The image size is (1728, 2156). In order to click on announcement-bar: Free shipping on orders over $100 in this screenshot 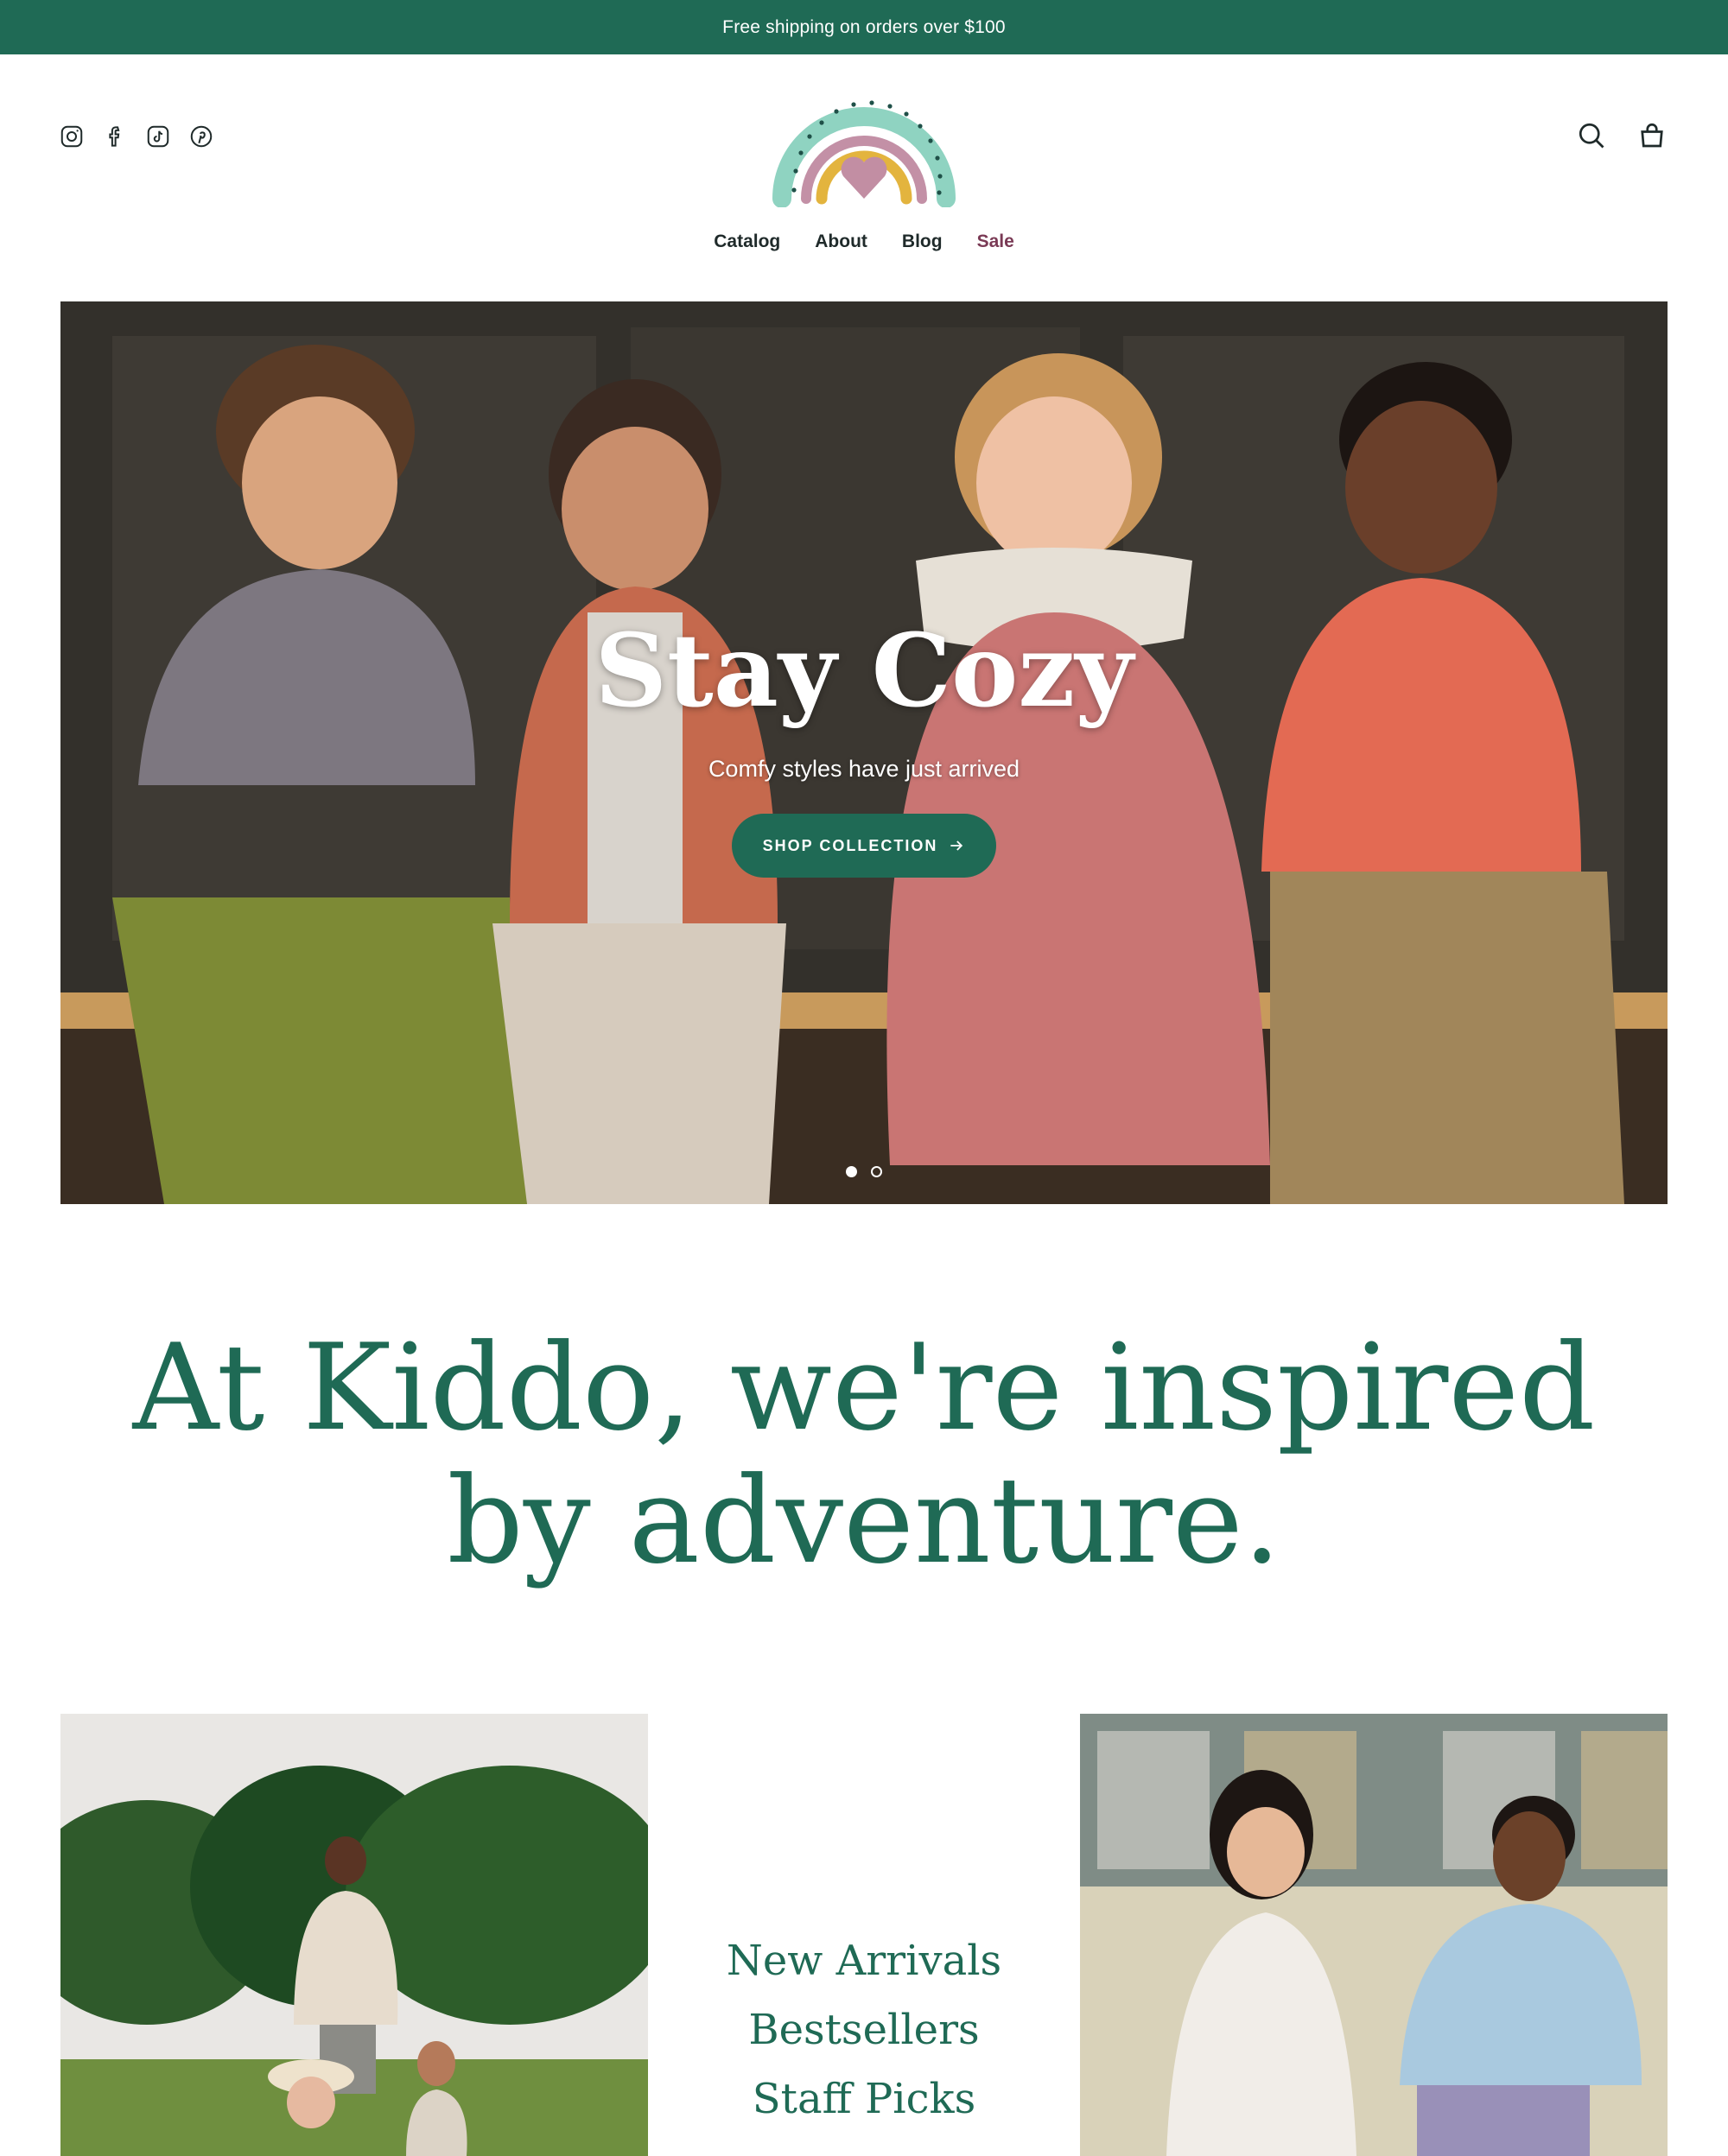, I will do `click(864, 27)`.